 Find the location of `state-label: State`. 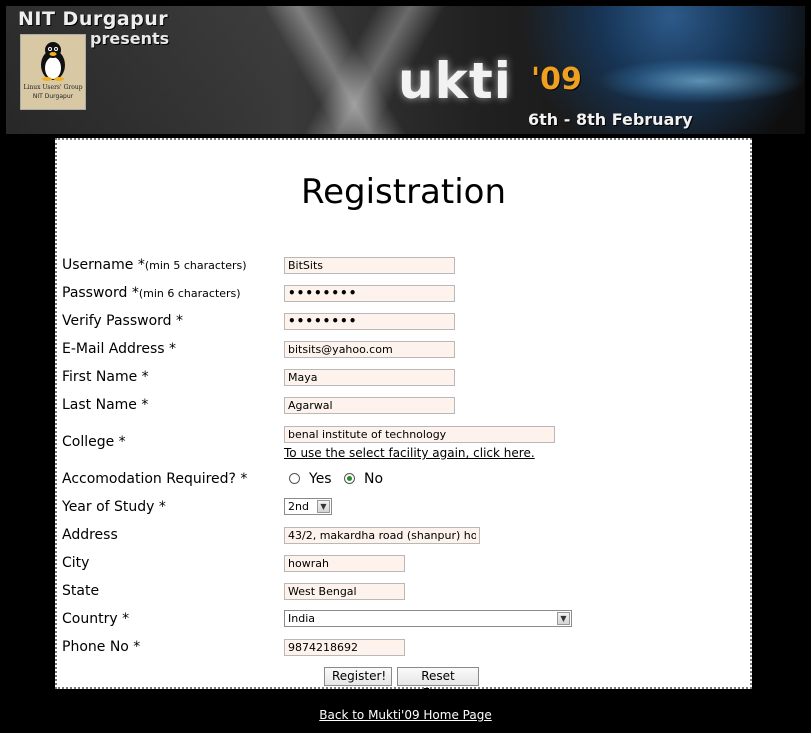

state-label: State is located at coordinates (81, 591).